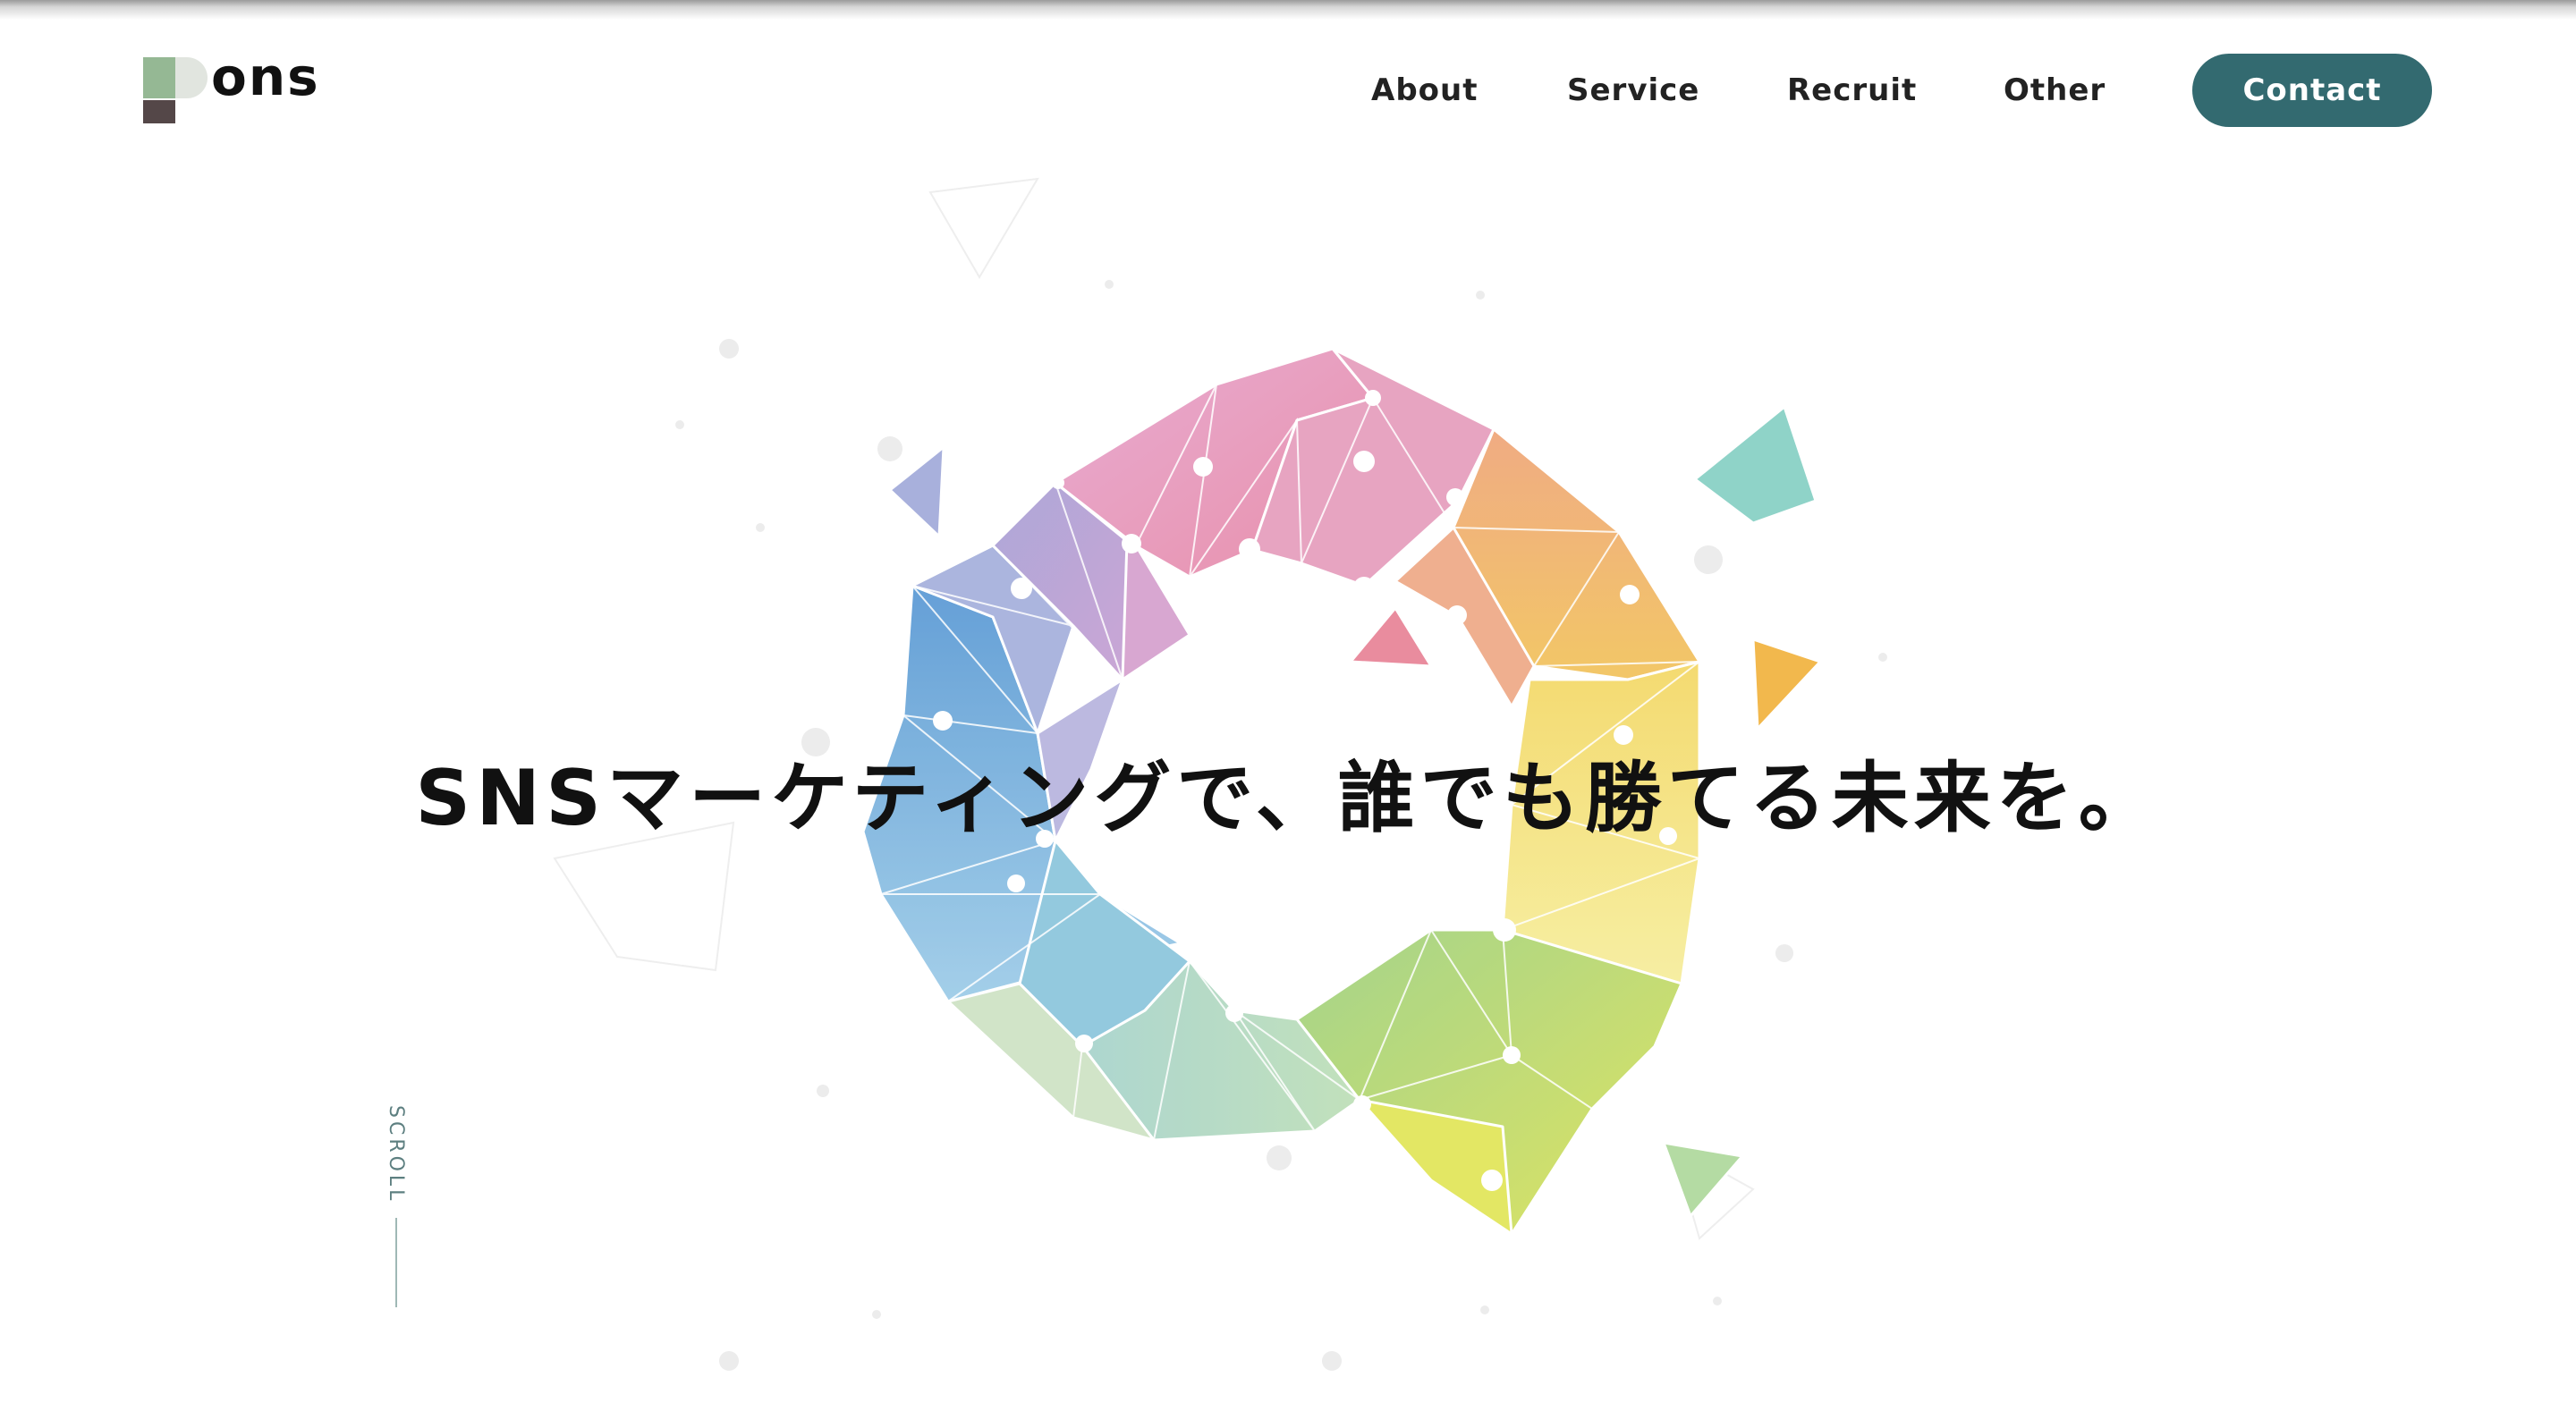 This screenshot has width=2576, height=1411. What do you see at coordinates (159, 77) in the screenshot?
I see `logo-mark-green` at bounding box center [159, 77].